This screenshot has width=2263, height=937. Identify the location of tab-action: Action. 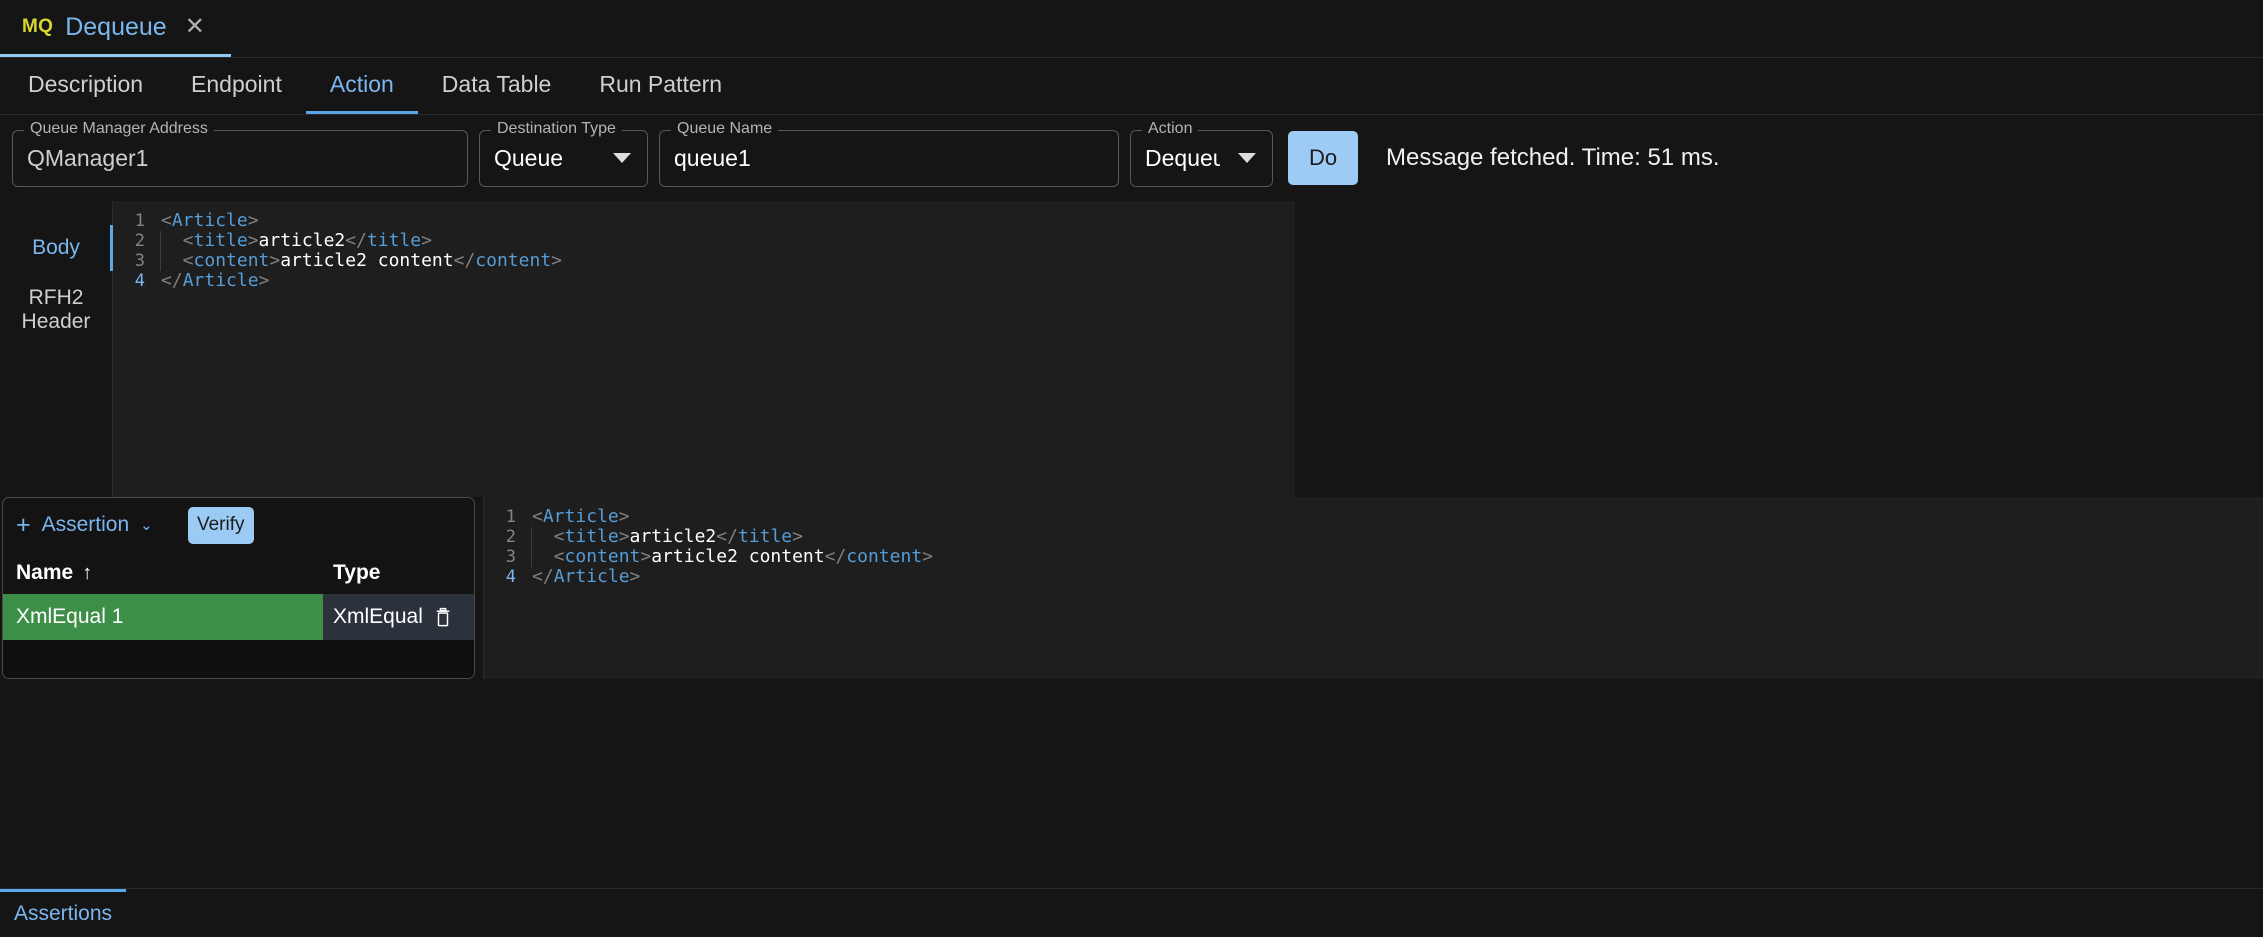
(361, 86).